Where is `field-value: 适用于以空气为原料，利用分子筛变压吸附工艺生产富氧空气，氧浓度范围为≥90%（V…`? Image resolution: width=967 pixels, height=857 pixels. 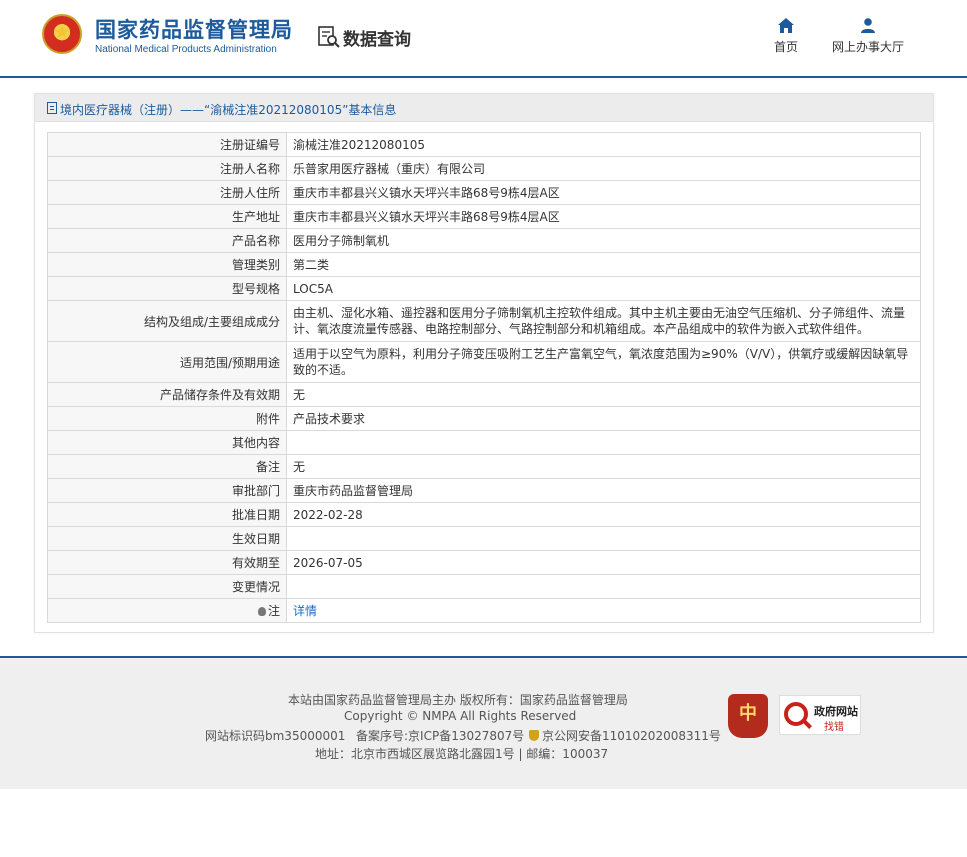
field-value: 适用于以空气为原料，利用分子筛变压吸附工艺生产富氧空气，氧浓度范围为≥90%（V… is located at coordinates (603, 362).